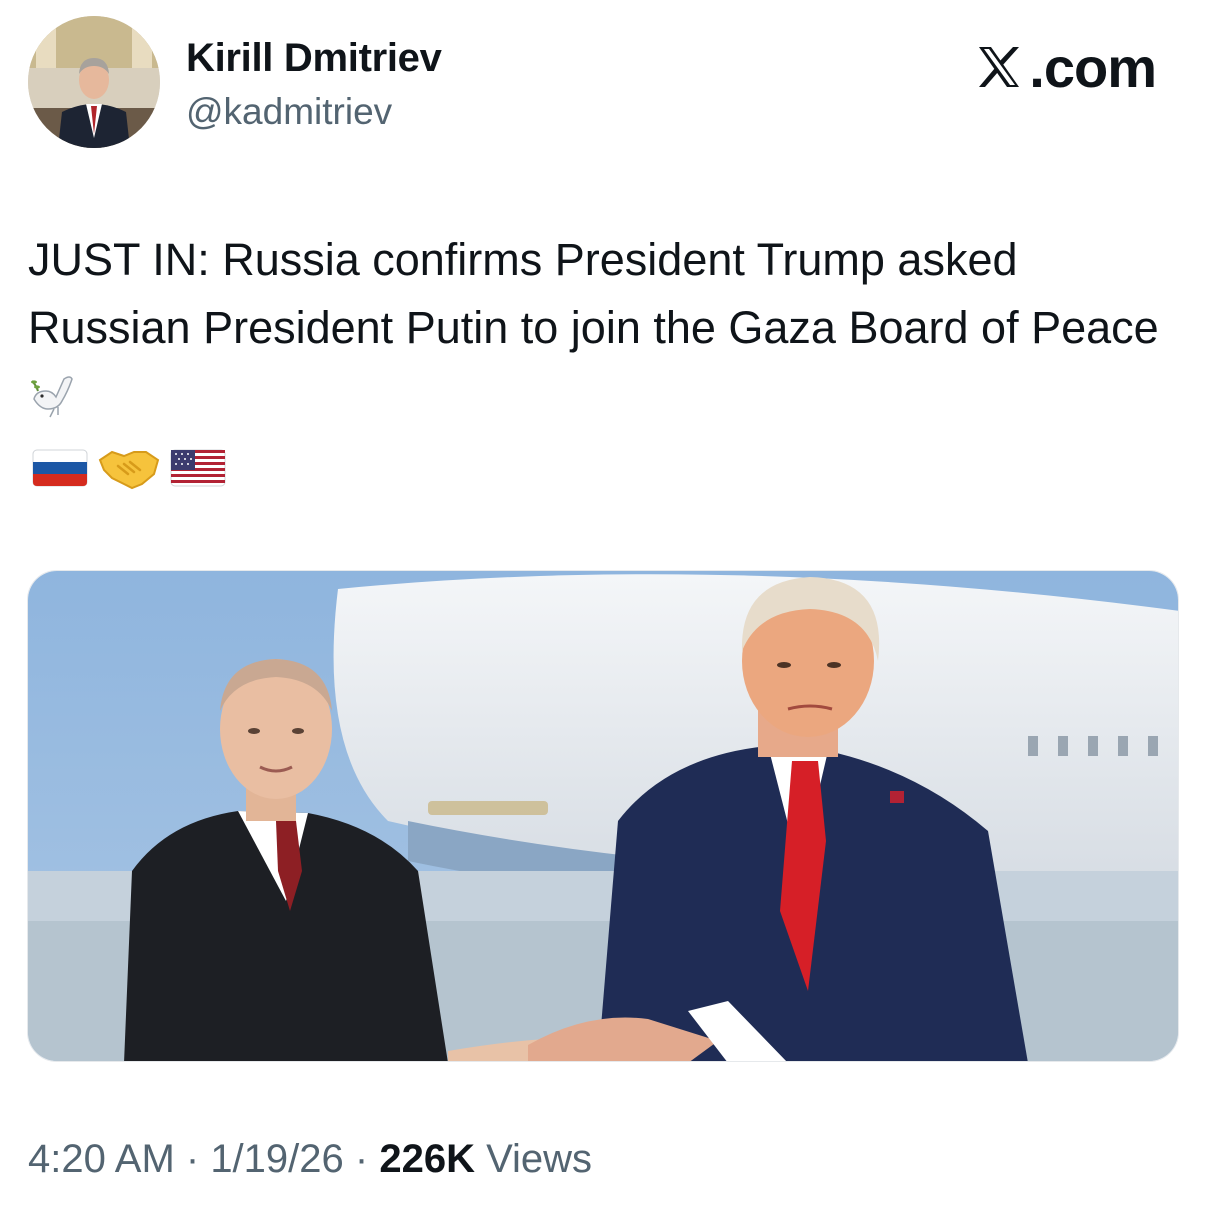 The width and height of the screenshot is (1206, 1219). I want to click on dove-emoji, so click(52, 397).